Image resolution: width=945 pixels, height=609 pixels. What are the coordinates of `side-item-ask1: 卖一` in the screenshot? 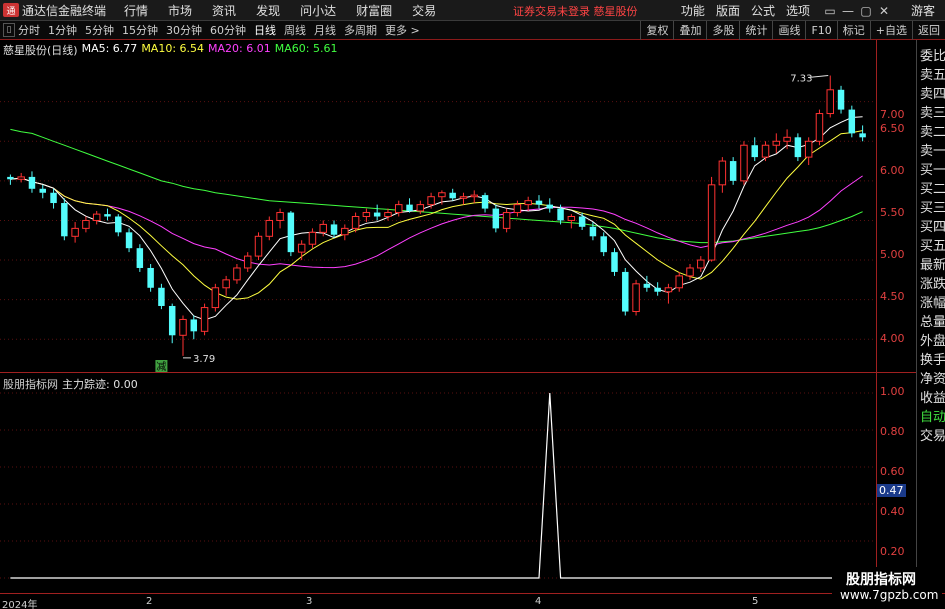 It's located at (932, 149).